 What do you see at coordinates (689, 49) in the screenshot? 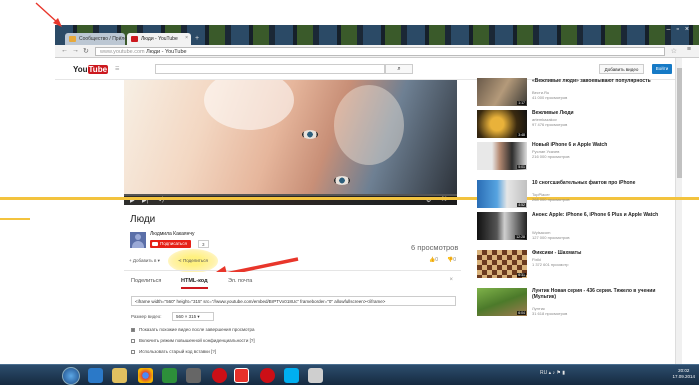
I see `browser-menu-icon: ≡` at bounding box center [689, 49].